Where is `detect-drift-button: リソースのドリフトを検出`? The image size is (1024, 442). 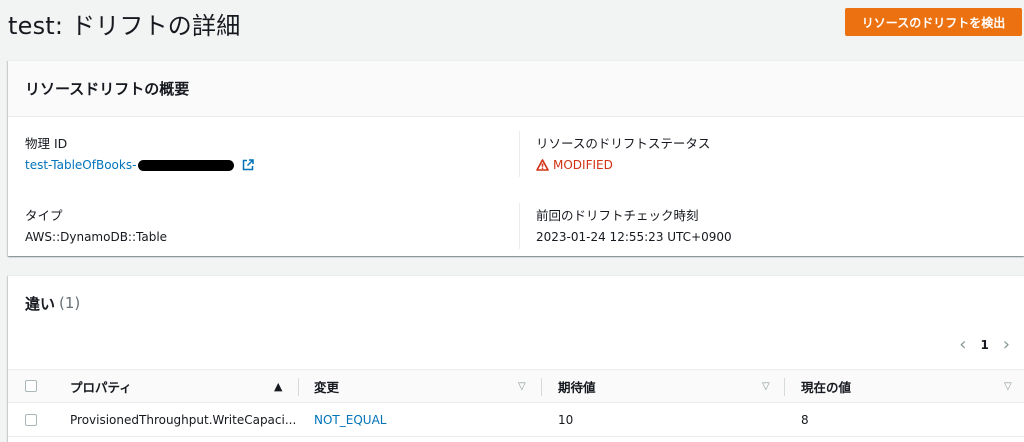
detect-drift-button: リソースのドリフトを検出 is located at coordinates (933, 22).